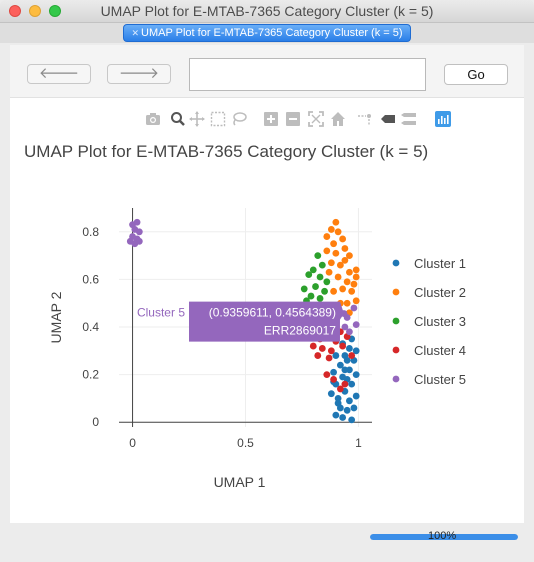 The width and height of the screenshot is (534, 562). Describe the element at coordinates (178, 119) in the screenshot. I see `zoom-icon` at that location.